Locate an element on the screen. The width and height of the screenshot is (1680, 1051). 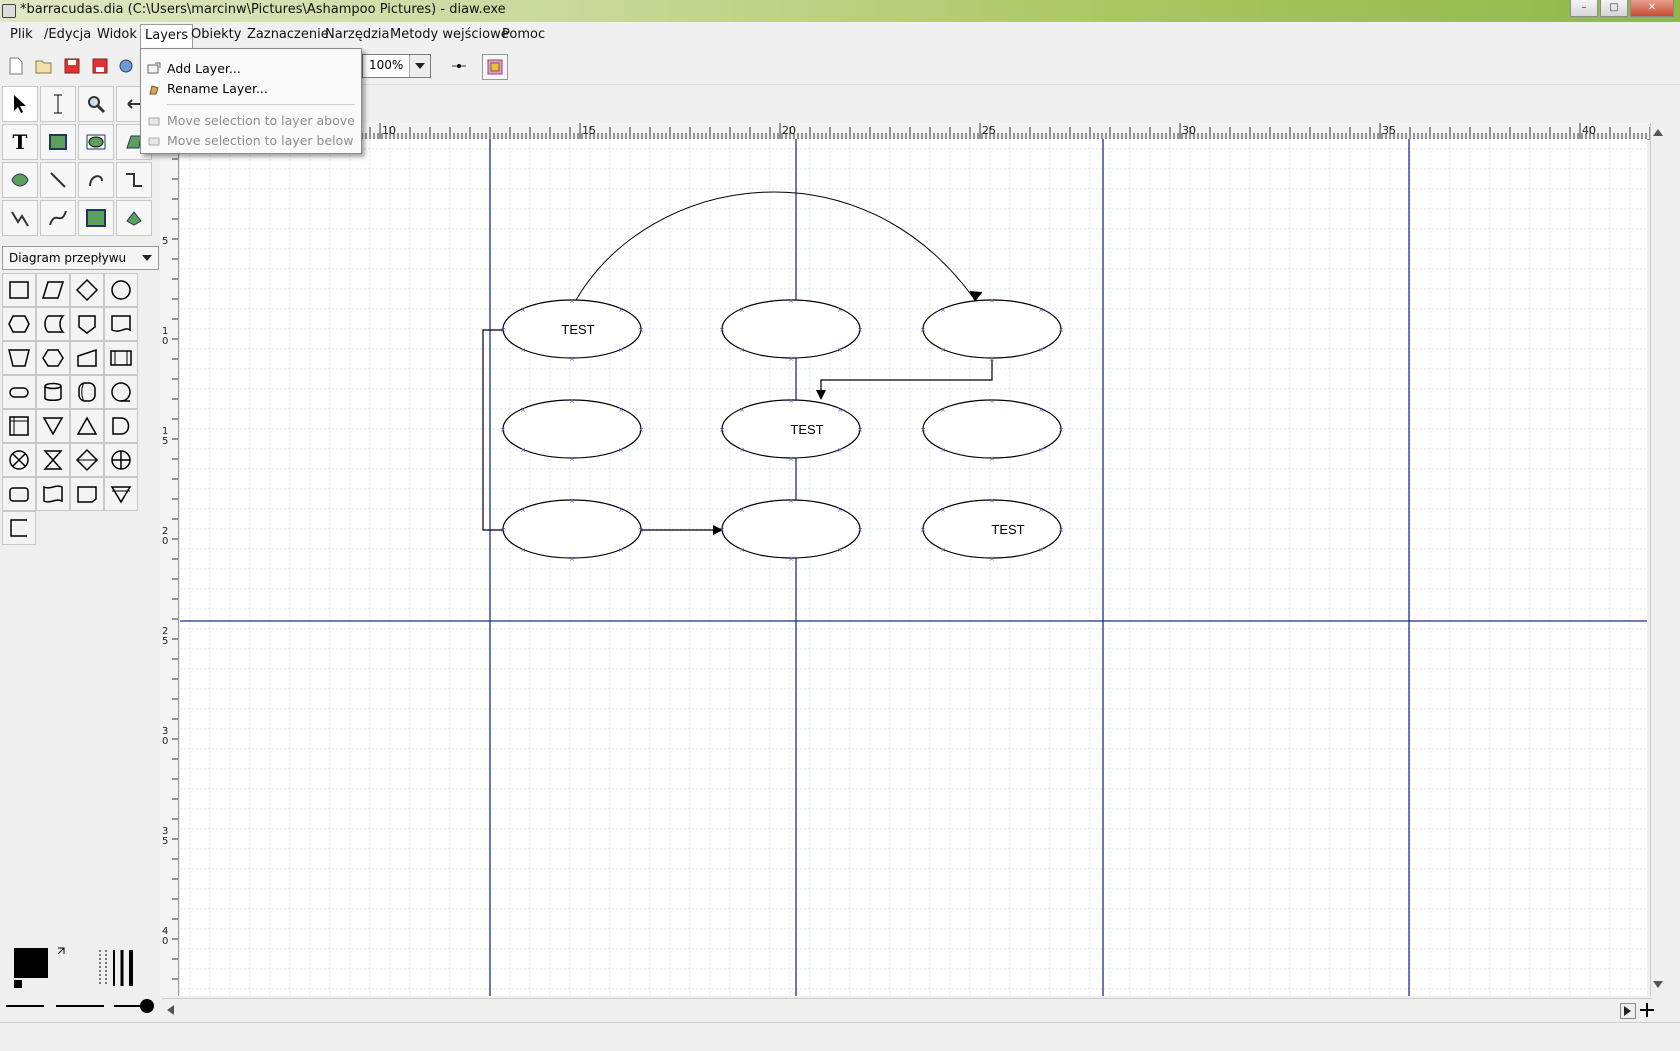
display-shape-icon is located at coordinates (19, 494).